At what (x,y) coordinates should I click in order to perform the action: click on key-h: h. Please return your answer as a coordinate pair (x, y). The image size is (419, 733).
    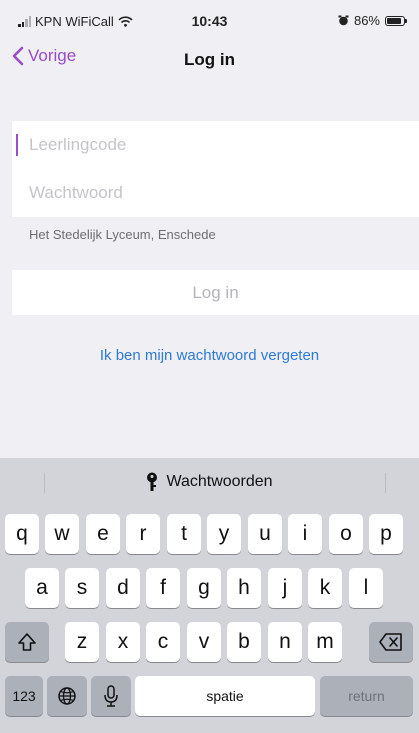
    Looking at the image, I should click on (244, 588).